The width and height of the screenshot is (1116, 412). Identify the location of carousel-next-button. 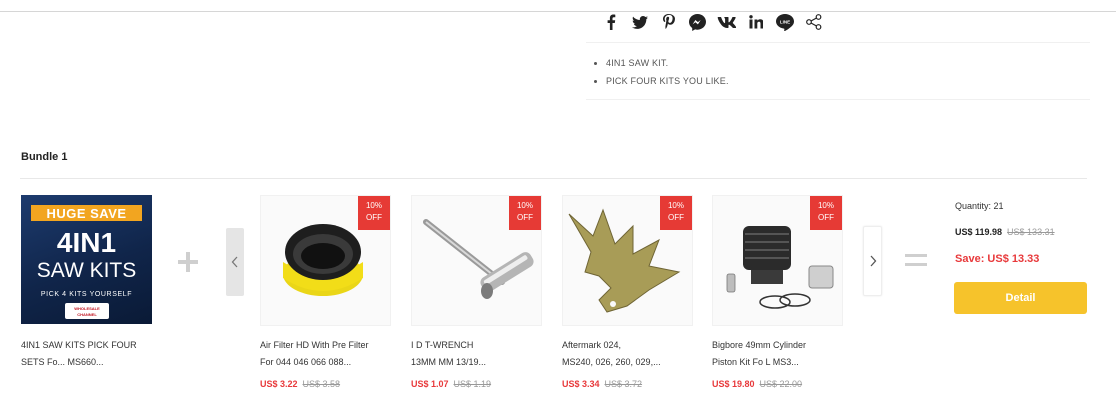
(872, 261).